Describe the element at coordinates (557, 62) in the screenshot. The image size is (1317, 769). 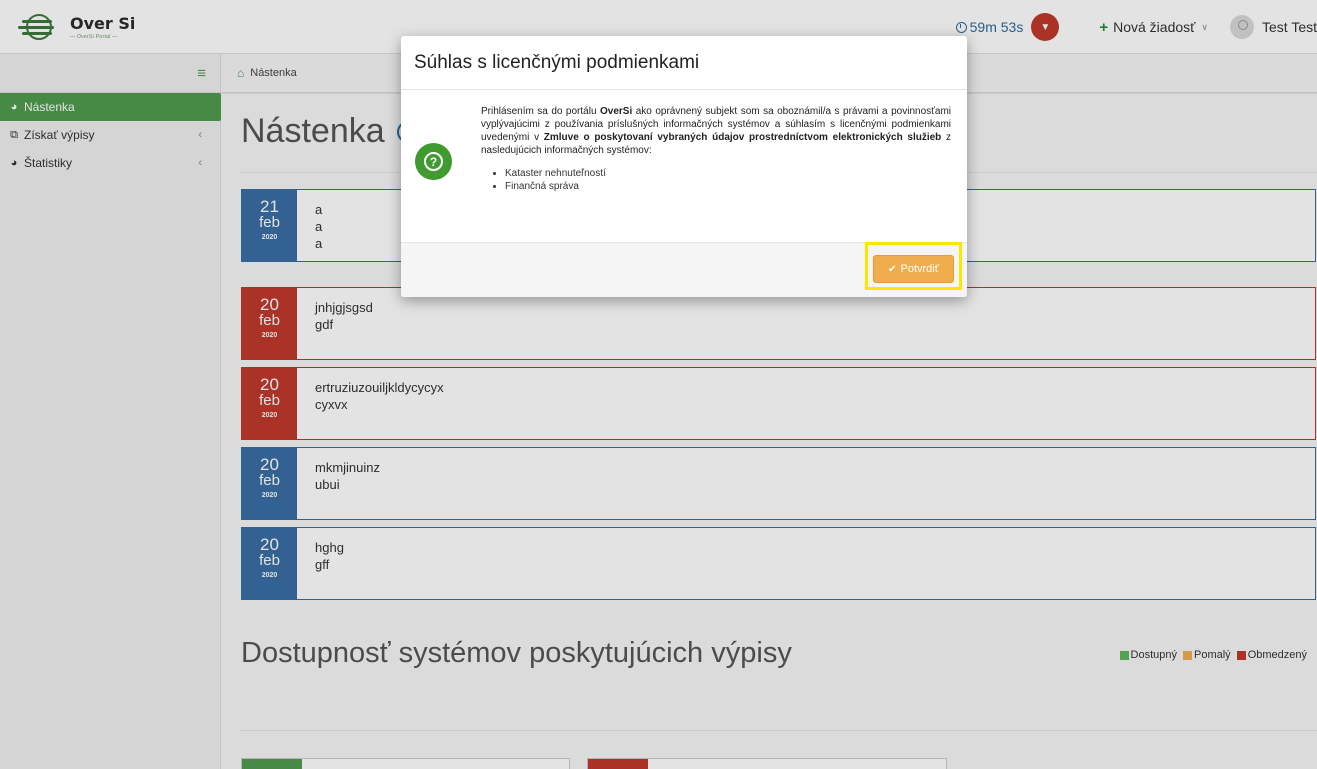
I see `dialog-title: Súhlas s licenčnými podmienkami` at that location.